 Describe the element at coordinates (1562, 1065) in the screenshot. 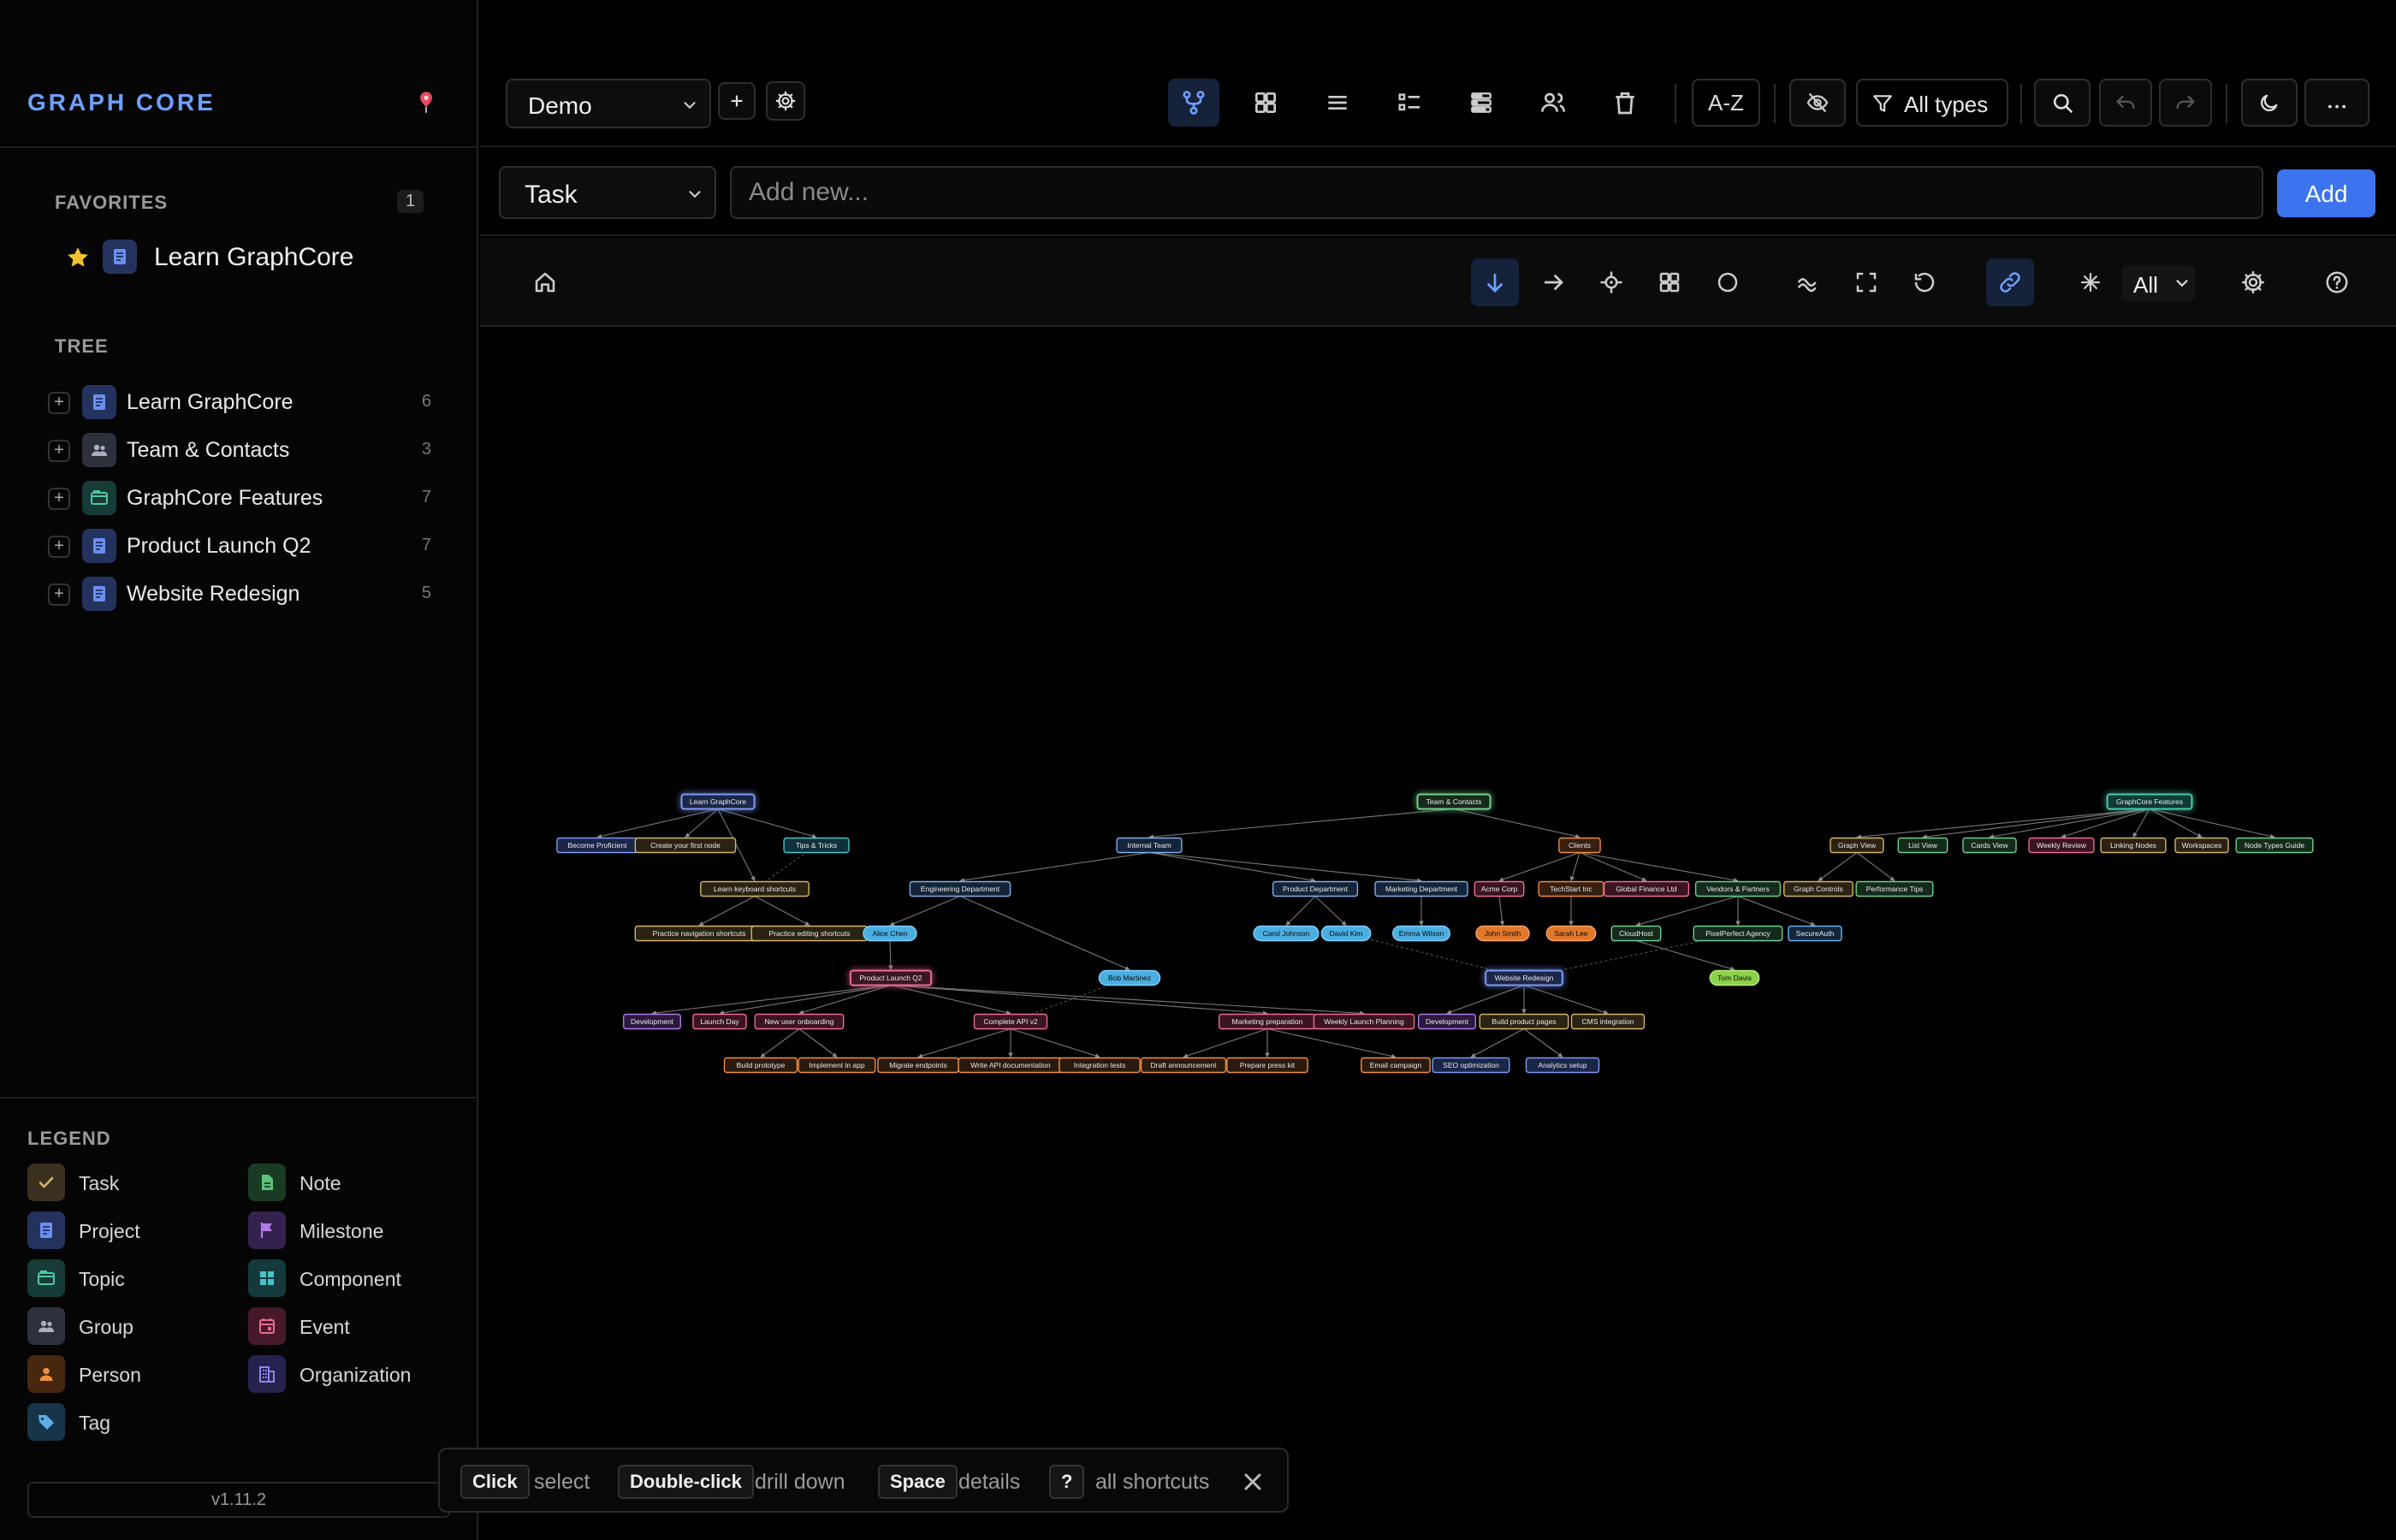

I see `graph-node: Analytics setup` at that location.